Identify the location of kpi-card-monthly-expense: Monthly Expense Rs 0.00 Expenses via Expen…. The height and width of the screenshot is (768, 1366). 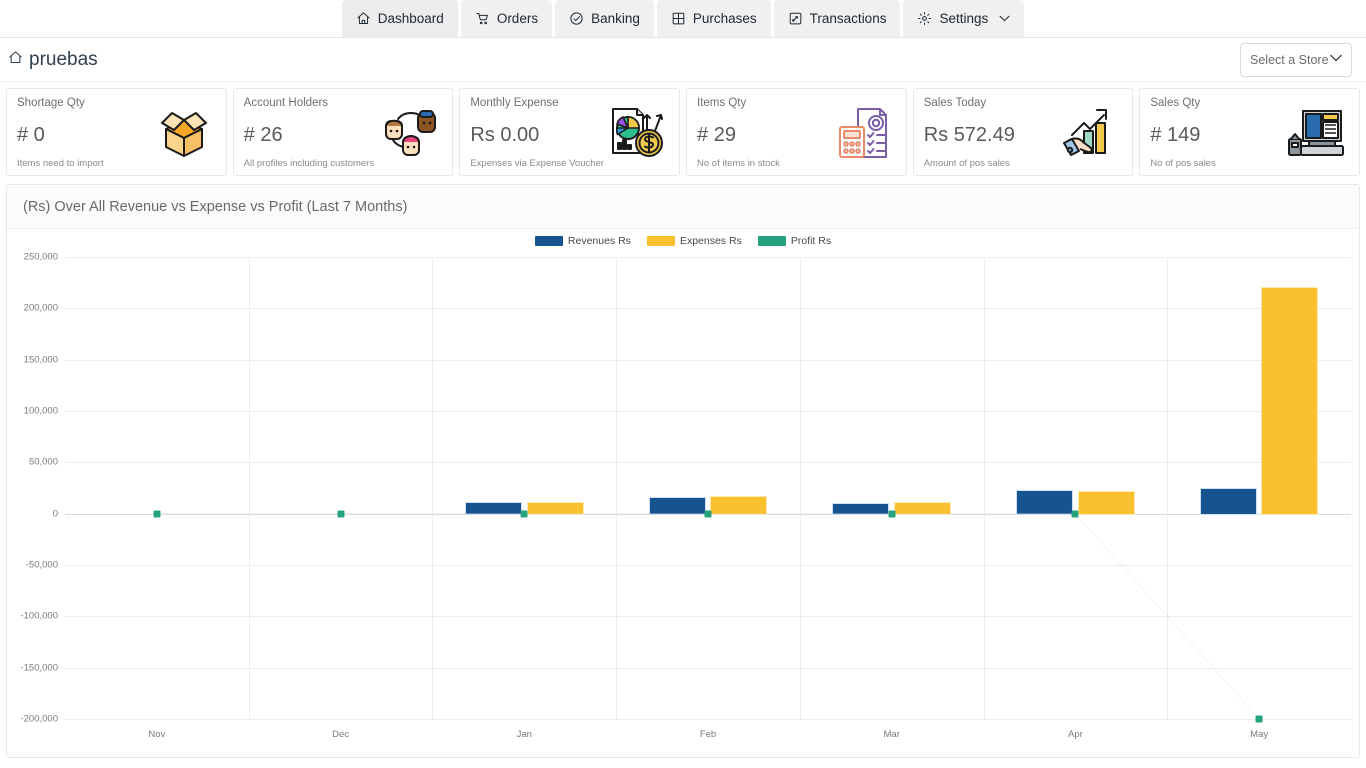
(570, 132).